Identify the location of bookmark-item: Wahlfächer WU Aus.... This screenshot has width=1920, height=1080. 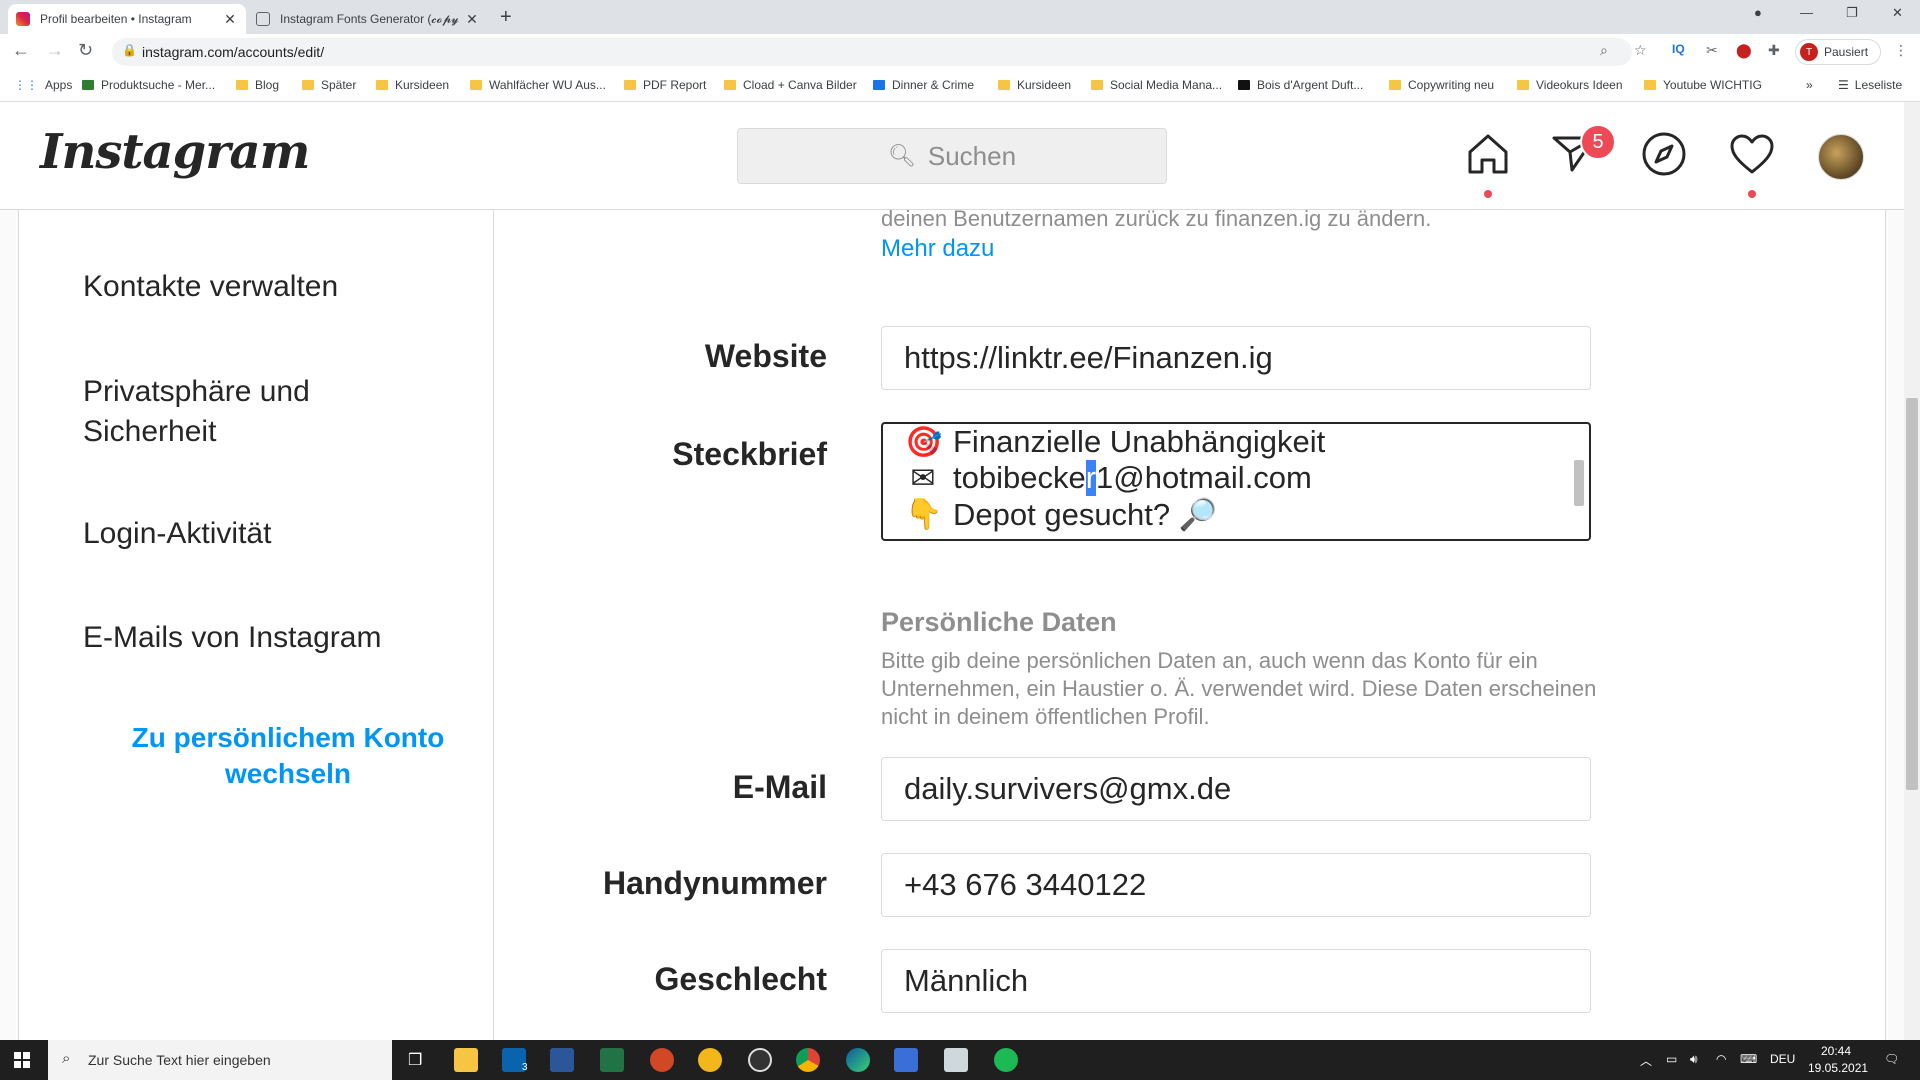
(538, 85).